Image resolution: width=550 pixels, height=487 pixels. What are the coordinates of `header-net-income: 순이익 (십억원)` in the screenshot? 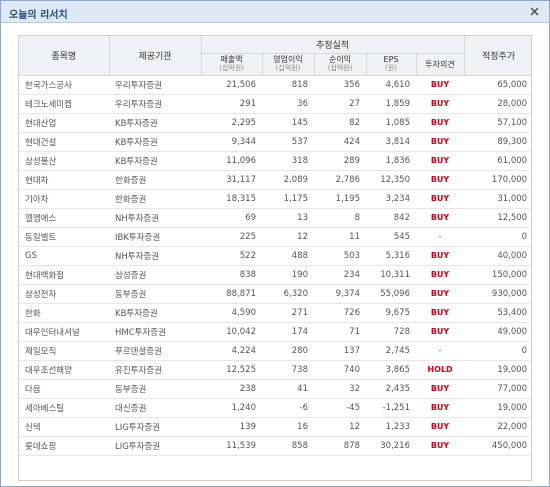 It's located at (340, 64).